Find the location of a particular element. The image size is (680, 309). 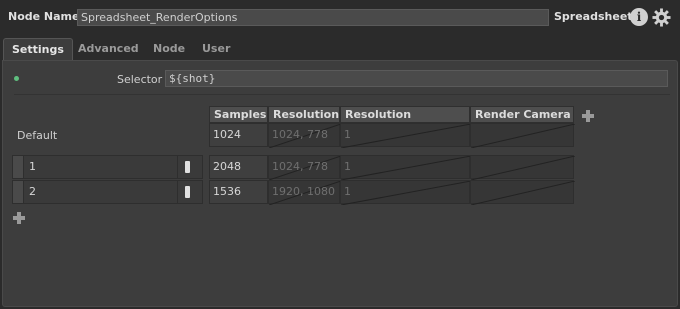

row-2-multiplier-cell: 1 is located at coordinates (405, 192).